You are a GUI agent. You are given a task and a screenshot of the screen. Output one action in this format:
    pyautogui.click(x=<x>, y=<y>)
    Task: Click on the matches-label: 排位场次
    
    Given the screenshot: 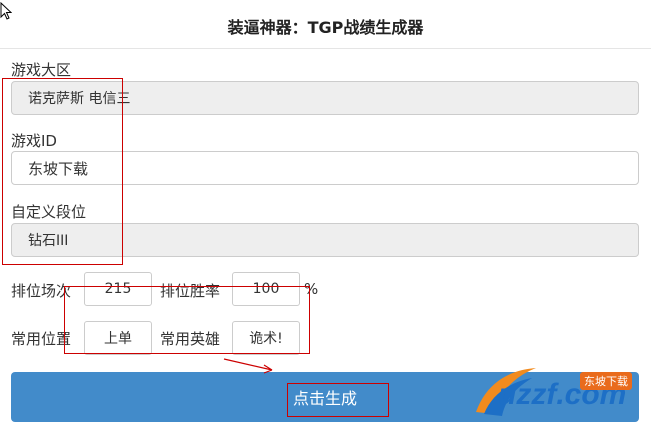 What is the action you would take?
    pyautogui.click(x=41, y=291)
    